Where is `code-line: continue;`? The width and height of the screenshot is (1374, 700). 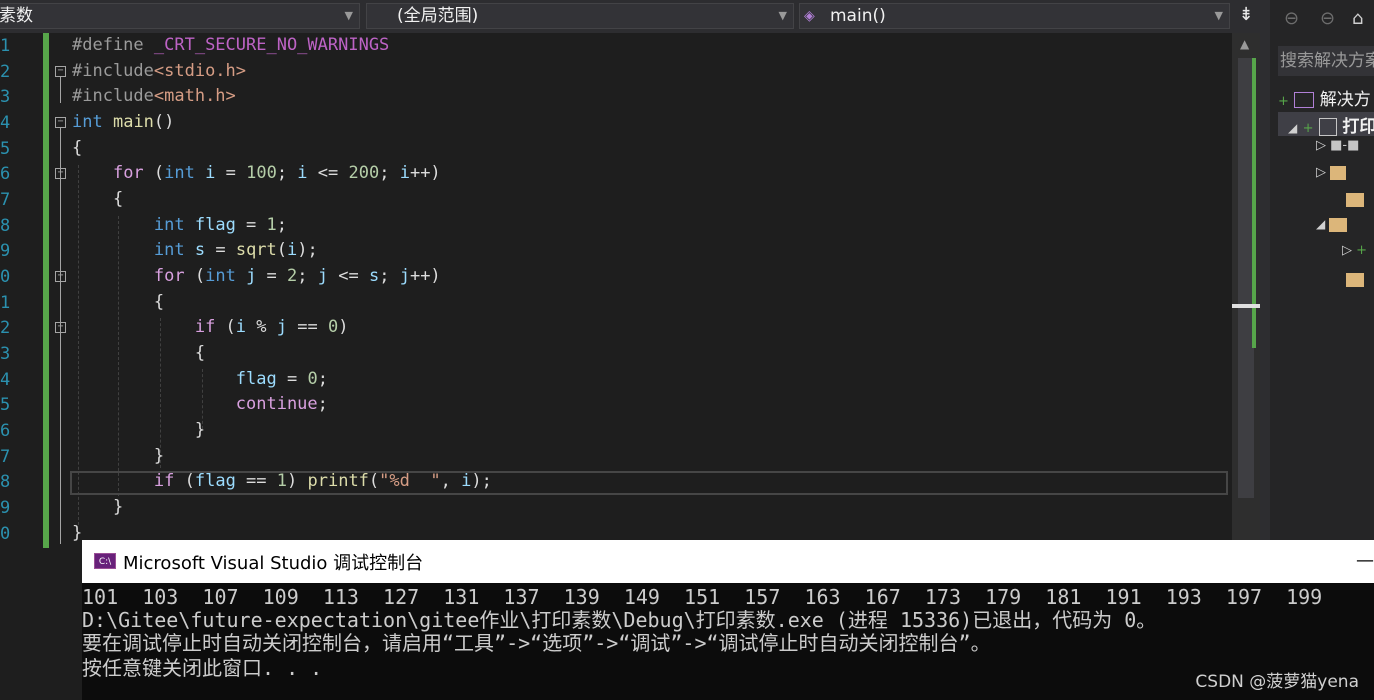 code-line: continue; is located at coordinates (281, 404).